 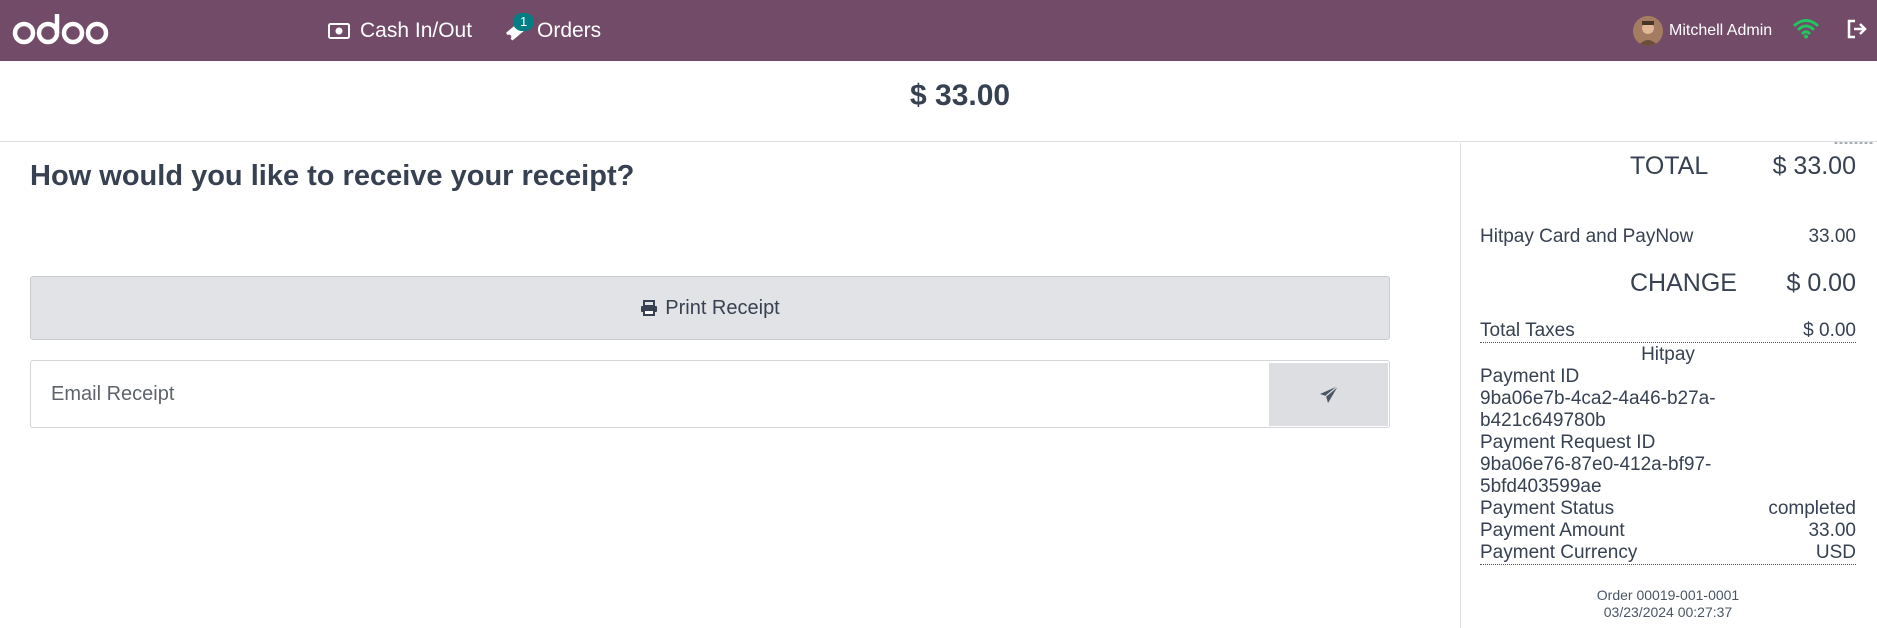 What do you see at coordinates (960, 95) in the screenshot?
I see `total-amount: $ 33.00` at bounding box center [960, 95].